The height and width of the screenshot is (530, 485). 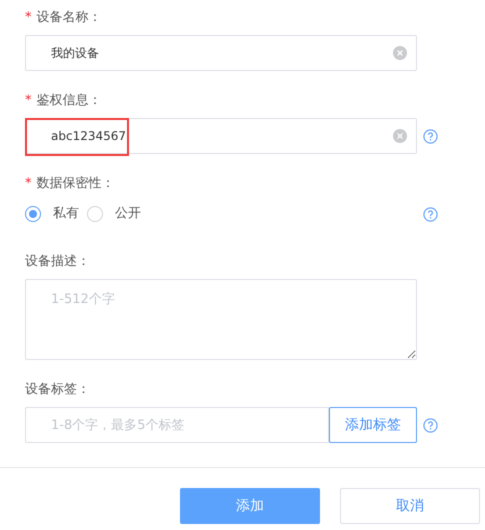 What do you see at coordinates (114, 214) in the screenshot?
I see `radio-option: 公开` at bounding box center [114, 214].